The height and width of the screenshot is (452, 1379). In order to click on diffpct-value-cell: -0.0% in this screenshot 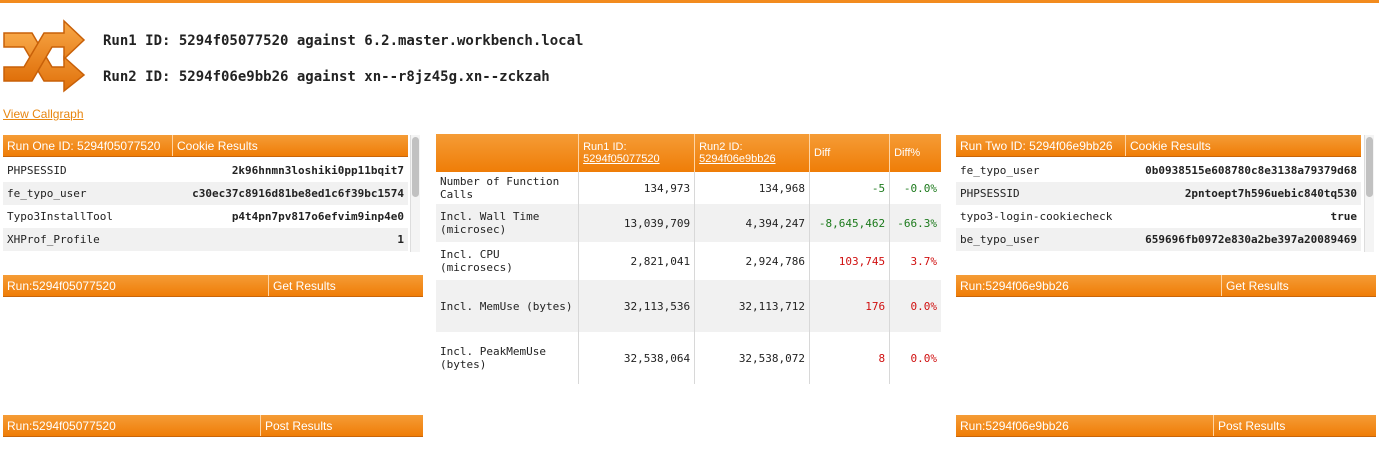, I will do `click(920, 188)`.